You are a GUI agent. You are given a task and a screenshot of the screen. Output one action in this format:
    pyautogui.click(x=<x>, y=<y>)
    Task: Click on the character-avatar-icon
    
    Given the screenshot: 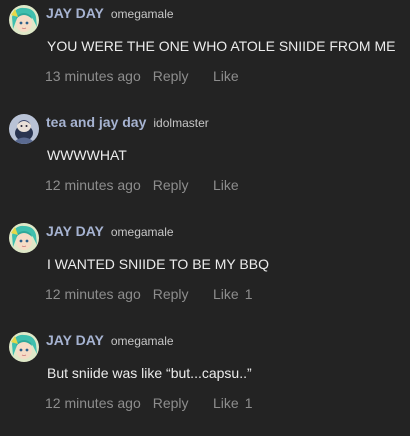 What is the action you would take?
    pyautogui.click(x=24, y=129)
    